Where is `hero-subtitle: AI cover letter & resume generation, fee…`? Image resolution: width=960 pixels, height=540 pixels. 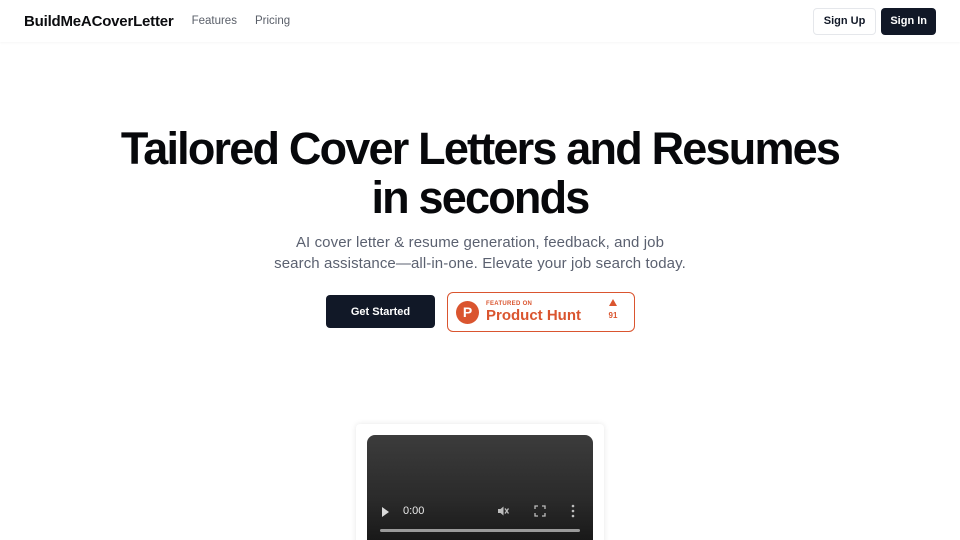
hero-subtitle: AI cover letter & resume generation, fee… is located at coordinates (480, 253).